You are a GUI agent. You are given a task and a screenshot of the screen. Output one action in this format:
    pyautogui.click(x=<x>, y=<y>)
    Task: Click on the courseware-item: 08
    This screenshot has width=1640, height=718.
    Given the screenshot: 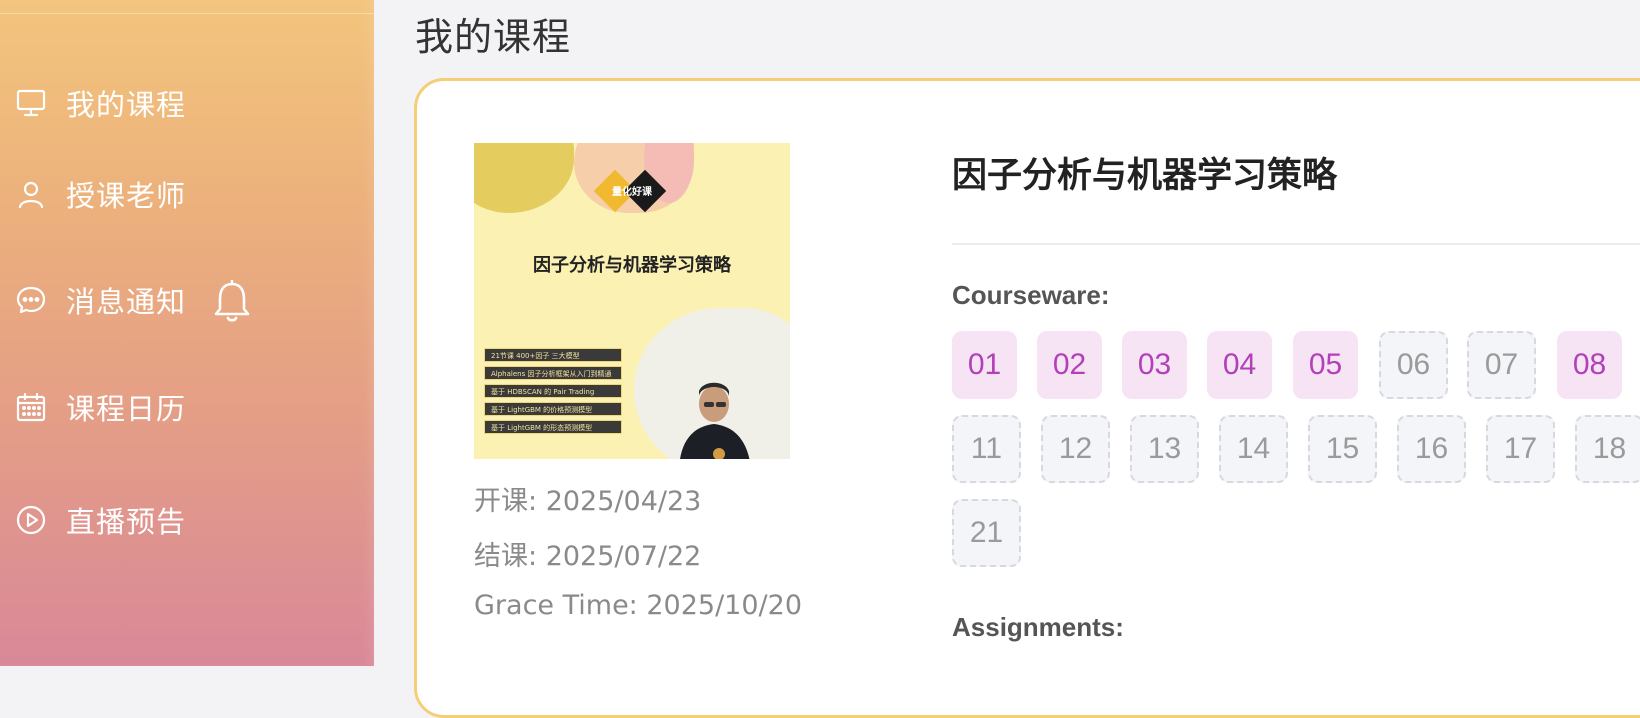 What is the action you would take?
    pyautogui.click(x=1589, y=365)
    